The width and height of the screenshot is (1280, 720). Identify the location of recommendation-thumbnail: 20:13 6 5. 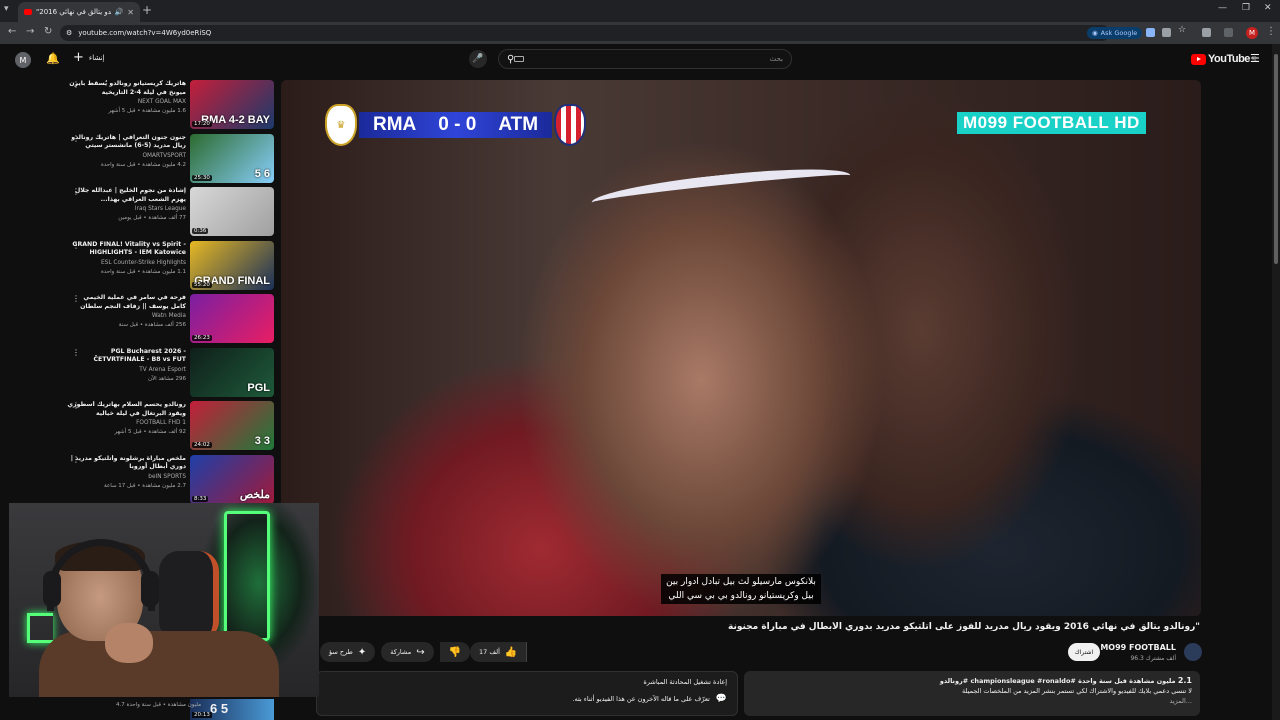
(232, 709).